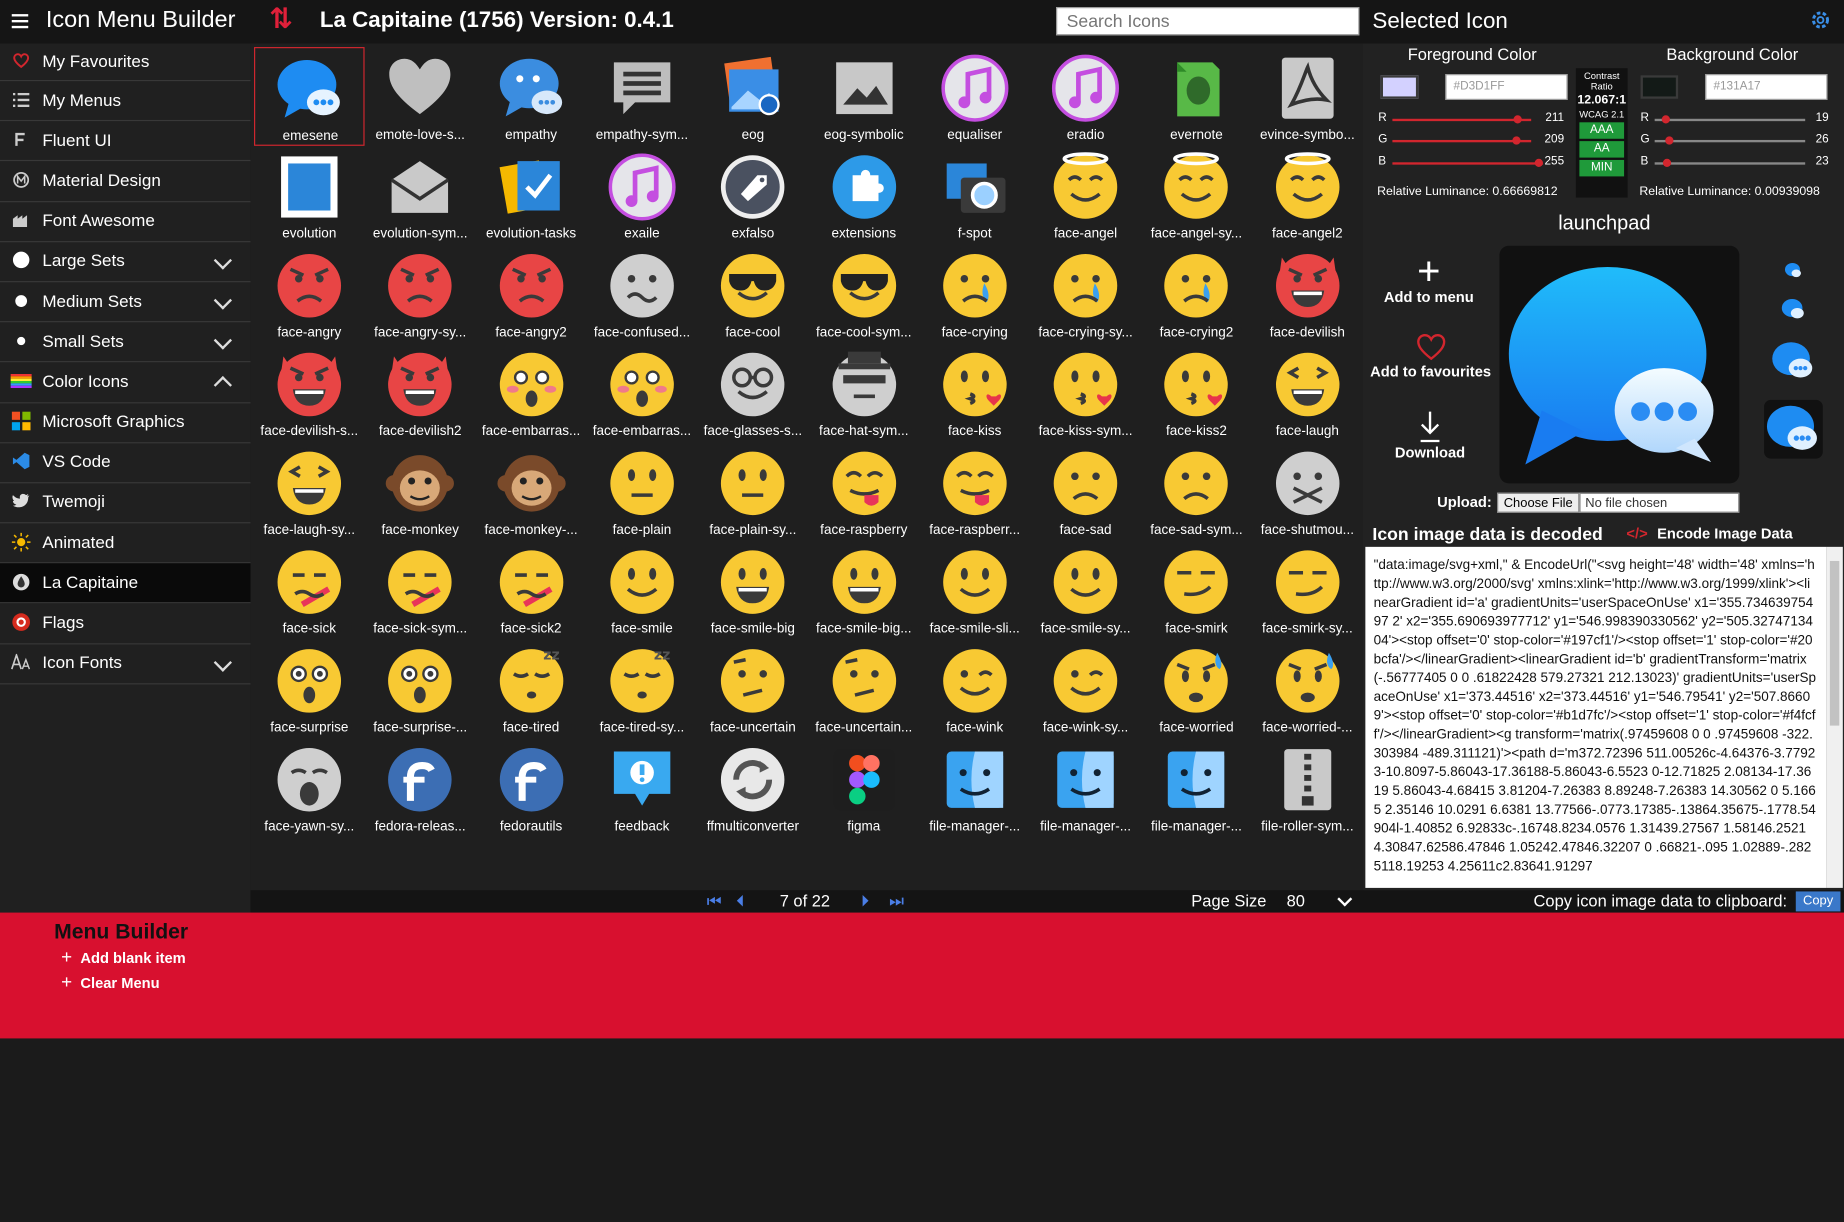 The width and height of the screenshot is (1844, 1222). Describe the element at coordinates (1431, 356) in the screenshot. I see `add-to-favourites-button: Add to favourites` at that location.